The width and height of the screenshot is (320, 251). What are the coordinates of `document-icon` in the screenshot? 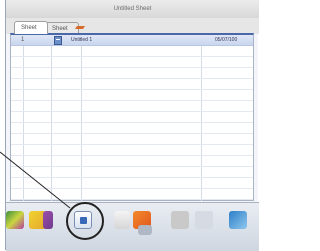 It's located at (58, 40).